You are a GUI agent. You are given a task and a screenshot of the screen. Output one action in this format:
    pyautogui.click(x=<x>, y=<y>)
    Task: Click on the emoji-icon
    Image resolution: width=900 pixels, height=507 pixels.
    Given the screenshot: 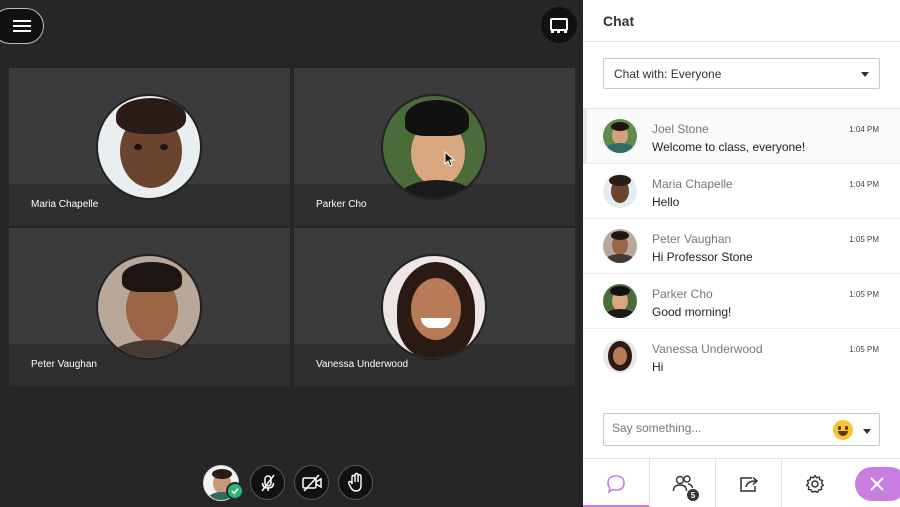 What is the action you would take?
    pyautogui.click(x=843, y=430)
    